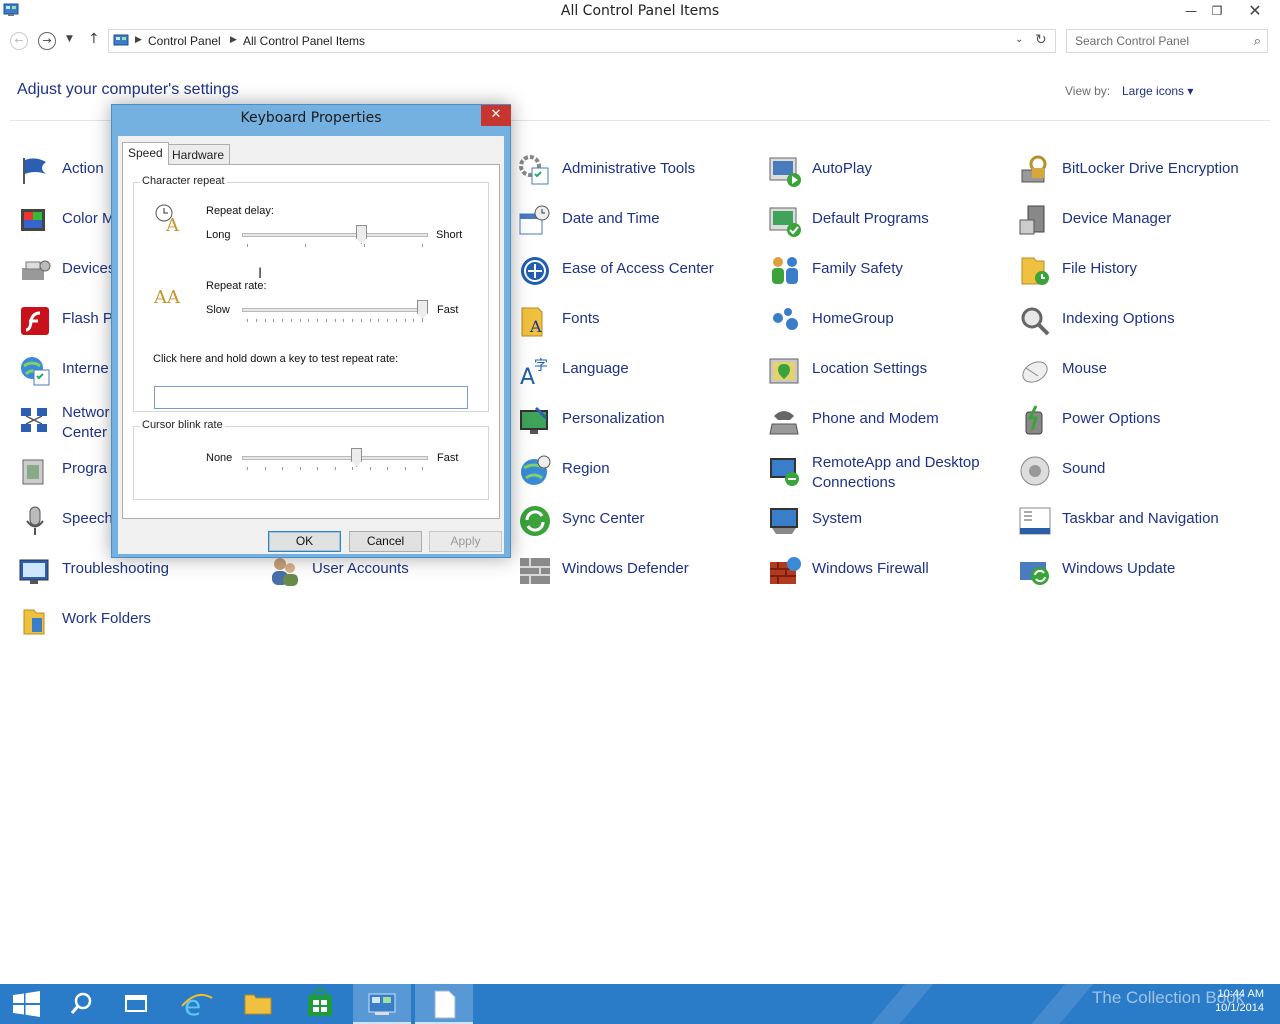 This screenshot has height=1024, width=1280. Describe the element at coordinates (320, 1004) in the screenshot. I see `taskbar-store-button` at that location.